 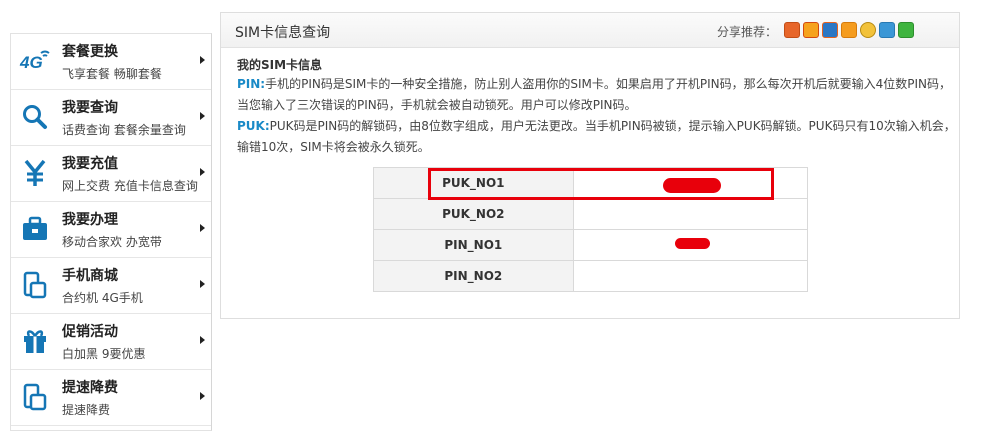 I want to click on sidebar-item-subtitle: 话费查询 套餐余量查询, so click(x=124, y=130).